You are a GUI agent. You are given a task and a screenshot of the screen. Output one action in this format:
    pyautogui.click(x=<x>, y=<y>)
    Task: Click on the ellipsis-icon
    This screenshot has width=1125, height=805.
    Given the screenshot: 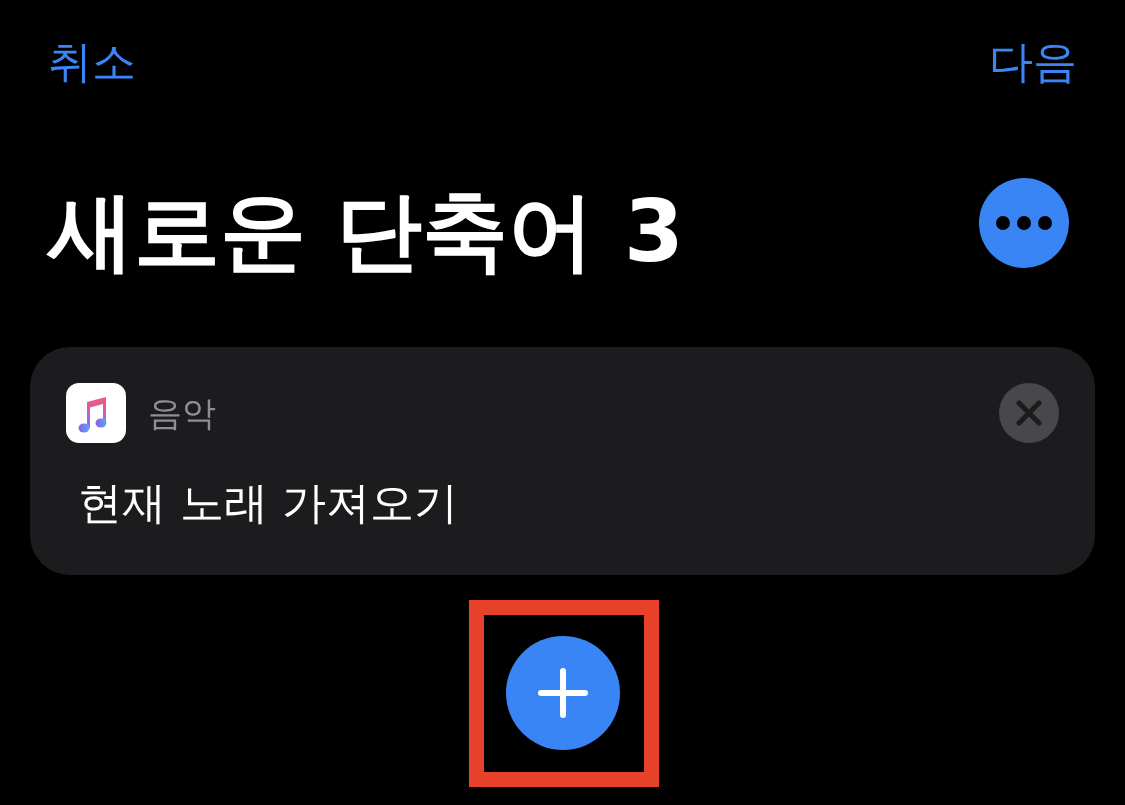 What is the action you would take?
    pyautogui.click(x=1024, y=223)
    